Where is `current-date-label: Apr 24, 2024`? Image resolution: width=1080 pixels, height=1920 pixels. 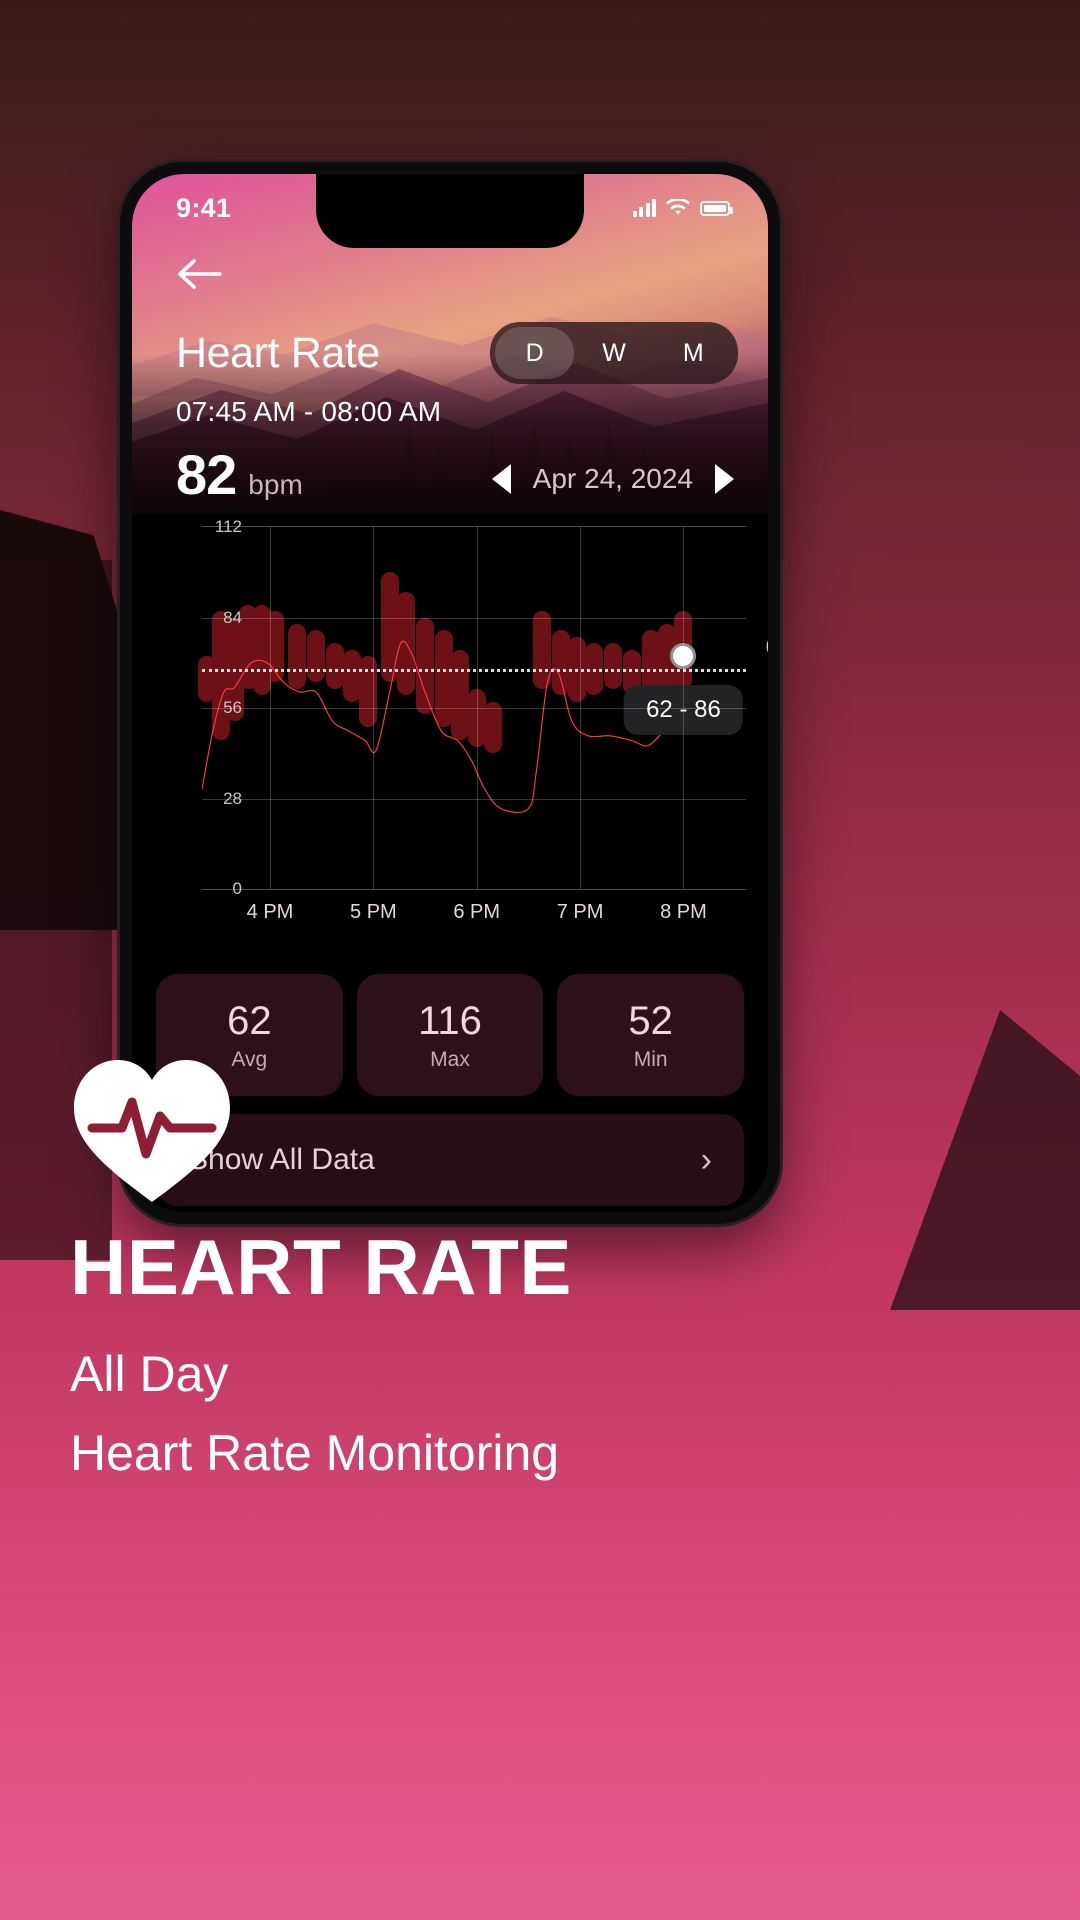
current-date-label: Apr 24, 2024 is located at coordinates (612, 478).